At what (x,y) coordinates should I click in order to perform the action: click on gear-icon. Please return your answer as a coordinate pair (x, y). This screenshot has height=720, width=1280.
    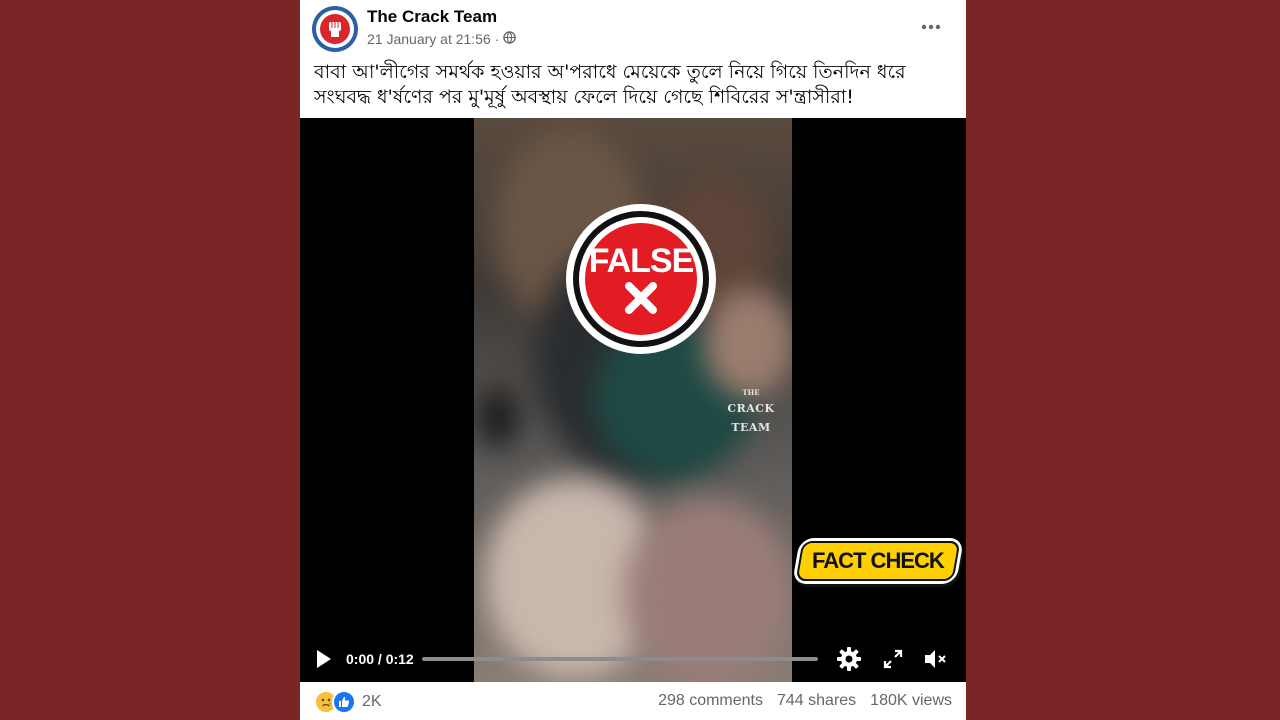
    Looking at the image, I should click on (849, 659).